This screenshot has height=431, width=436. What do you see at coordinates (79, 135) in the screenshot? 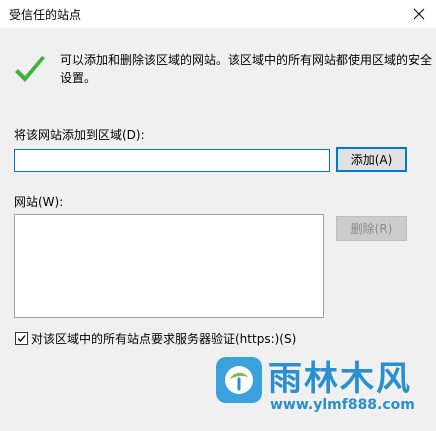
I see `add-site-label: 将该网站添加到区域(D):` at bounding box center [79, 135].